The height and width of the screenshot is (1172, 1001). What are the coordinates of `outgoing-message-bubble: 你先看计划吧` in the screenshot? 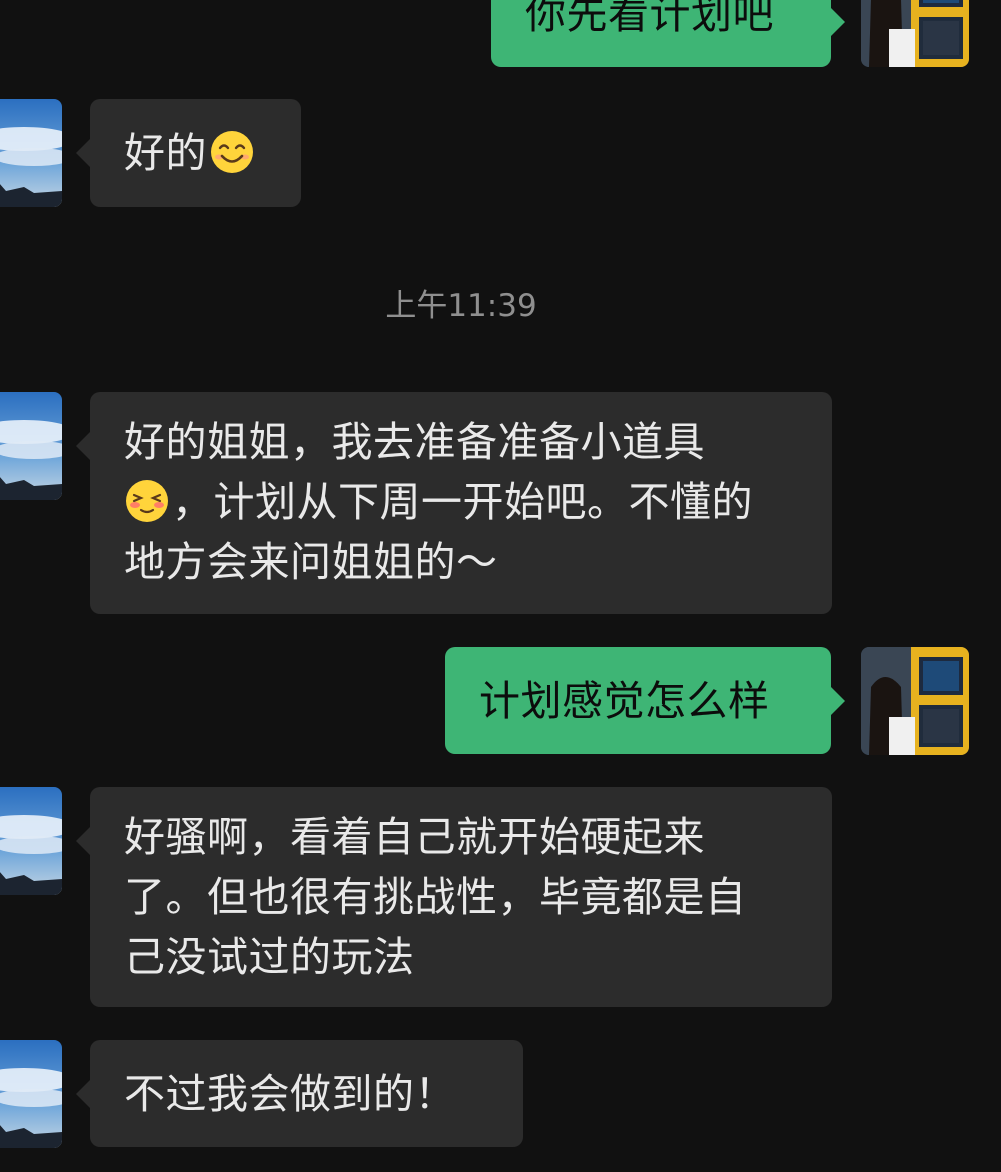 It's located at (668, 33).